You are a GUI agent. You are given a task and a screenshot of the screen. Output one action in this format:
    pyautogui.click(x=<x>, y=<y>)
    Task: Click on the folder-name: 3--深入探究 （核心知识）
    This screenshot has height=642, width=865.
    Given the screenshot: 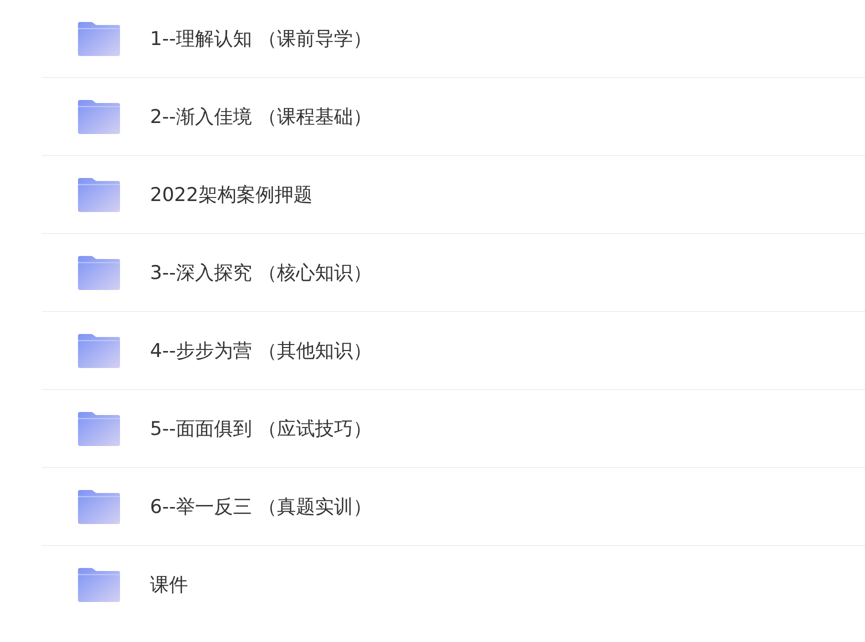 What is the action you would take?
    pyautogui.click(x=261, y=273)
    